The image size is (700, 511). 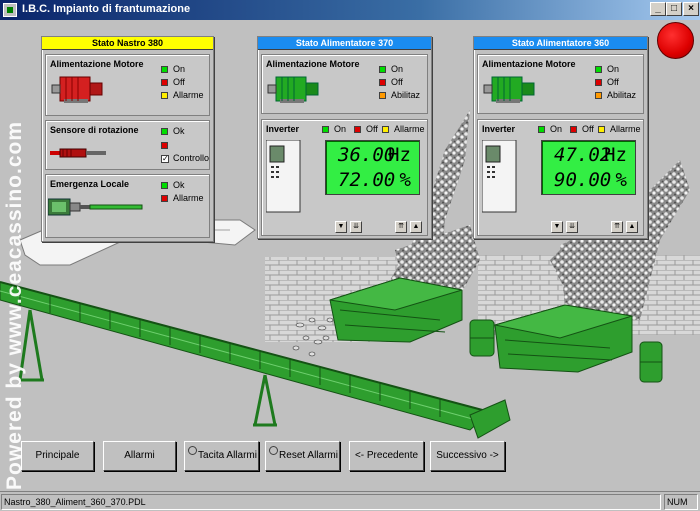 I want to click on panel-header-360: Stato Alimentatore 360, so click(x=560, y=43).